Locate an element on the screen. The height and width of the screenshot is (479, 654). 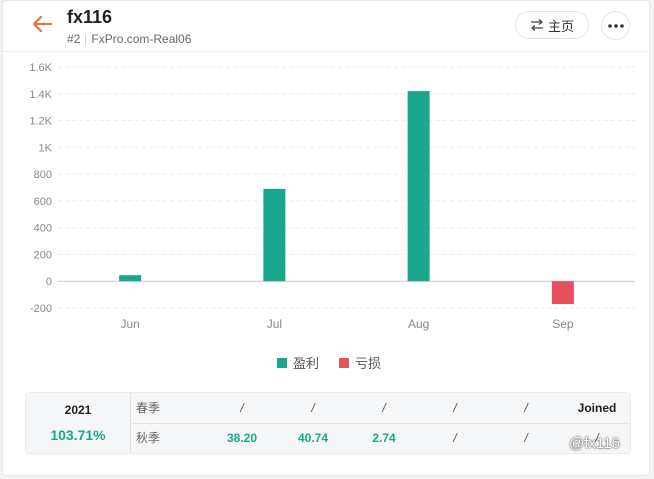
account-subline: #2 FxPro.com-Real06 is located at coordinates (129, 39).